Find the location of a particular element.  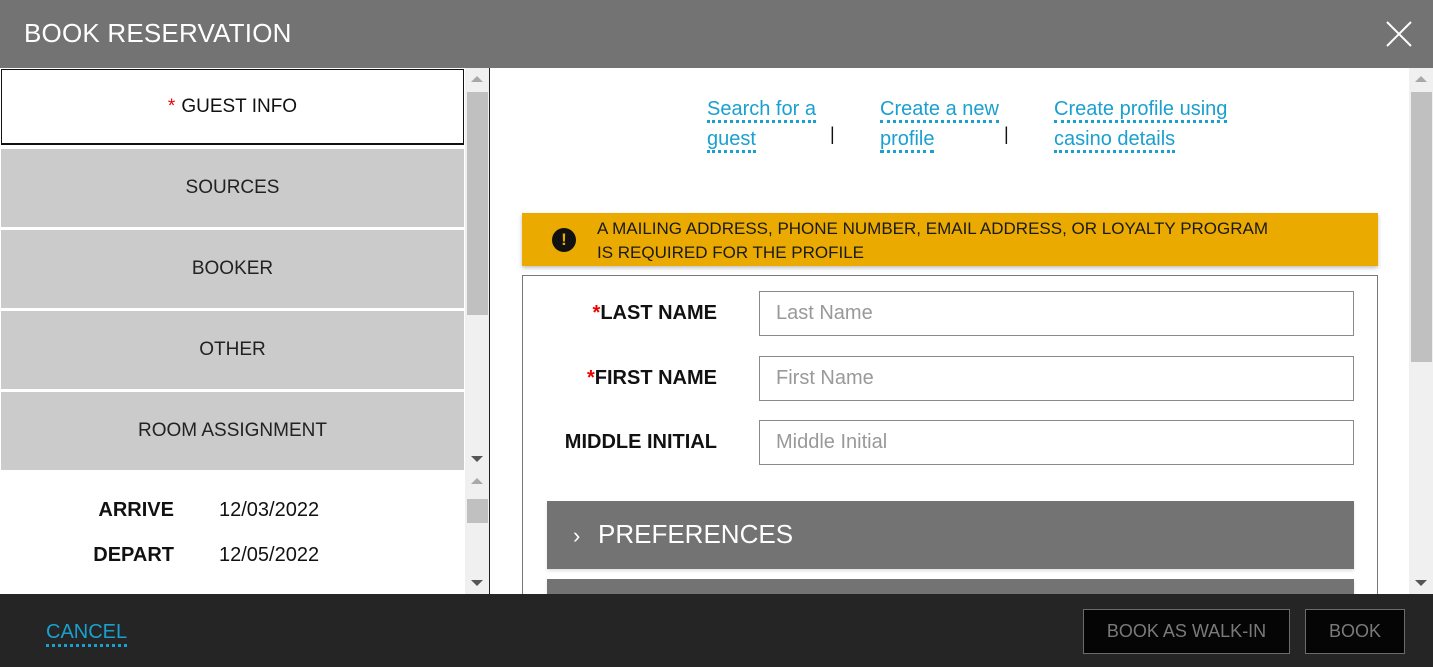

arrive-row: ARRIVE 12/03/2022 is located at coordinates (232, 514).